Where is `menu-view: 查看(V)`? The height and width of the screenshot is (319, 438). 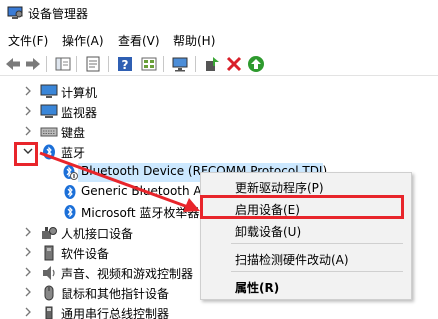 menu-view: 查看(V) is located at coordinates (139, 40).